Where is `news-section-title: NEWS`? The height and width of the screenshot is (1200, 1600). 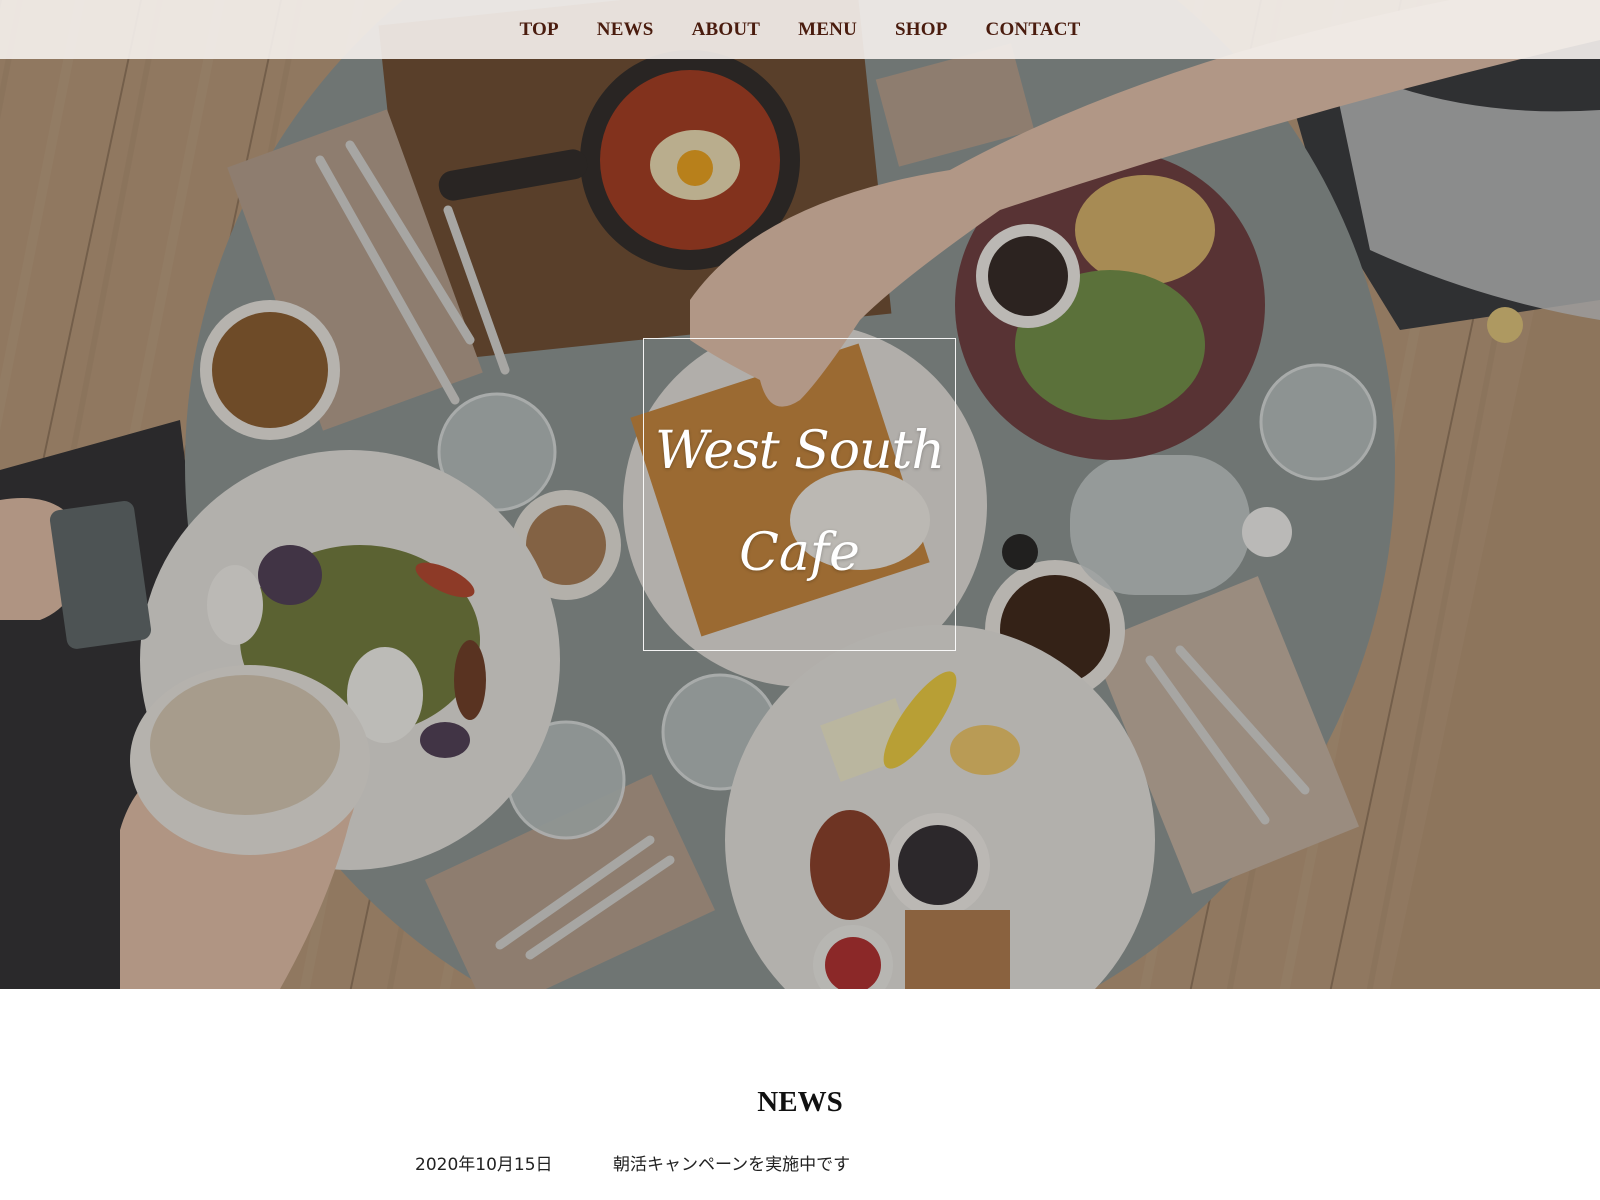
news-section-title: NEWS is located at coordinates (800, 1102).